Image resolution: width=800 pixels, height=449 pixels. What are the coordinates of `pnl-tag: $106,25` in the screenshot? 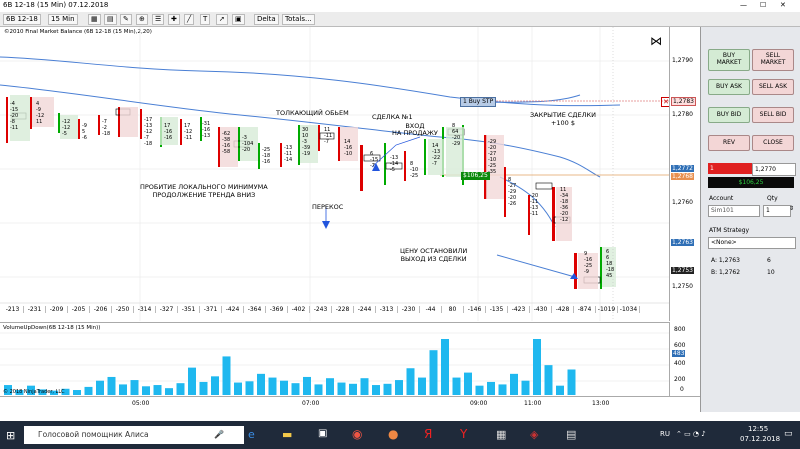 It's located at (475, 176).